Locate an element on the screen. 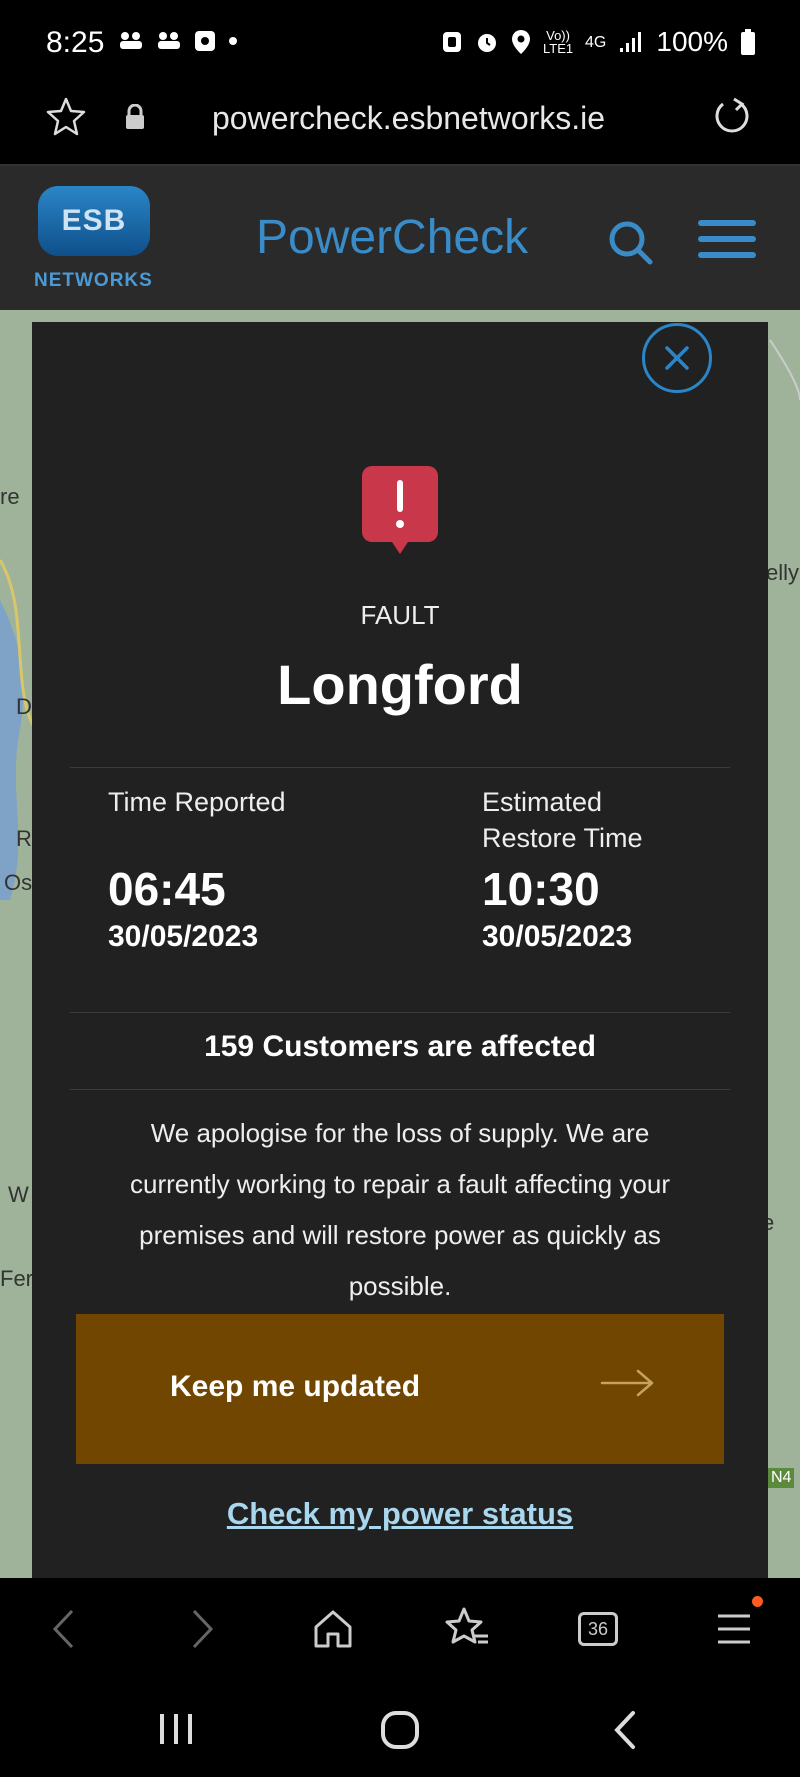  back-icon is located at coordinates (64, 1629).